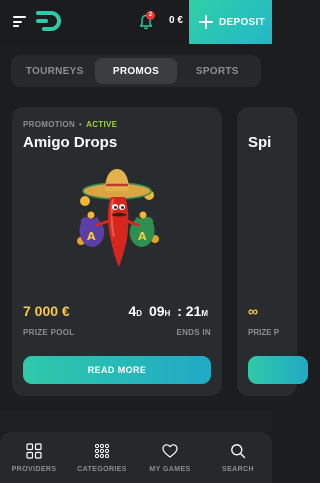 This screenshot has width=320, height=483. I want to click on next-promo-card: Spi ∞ PRIZE P, so click(272, 251).